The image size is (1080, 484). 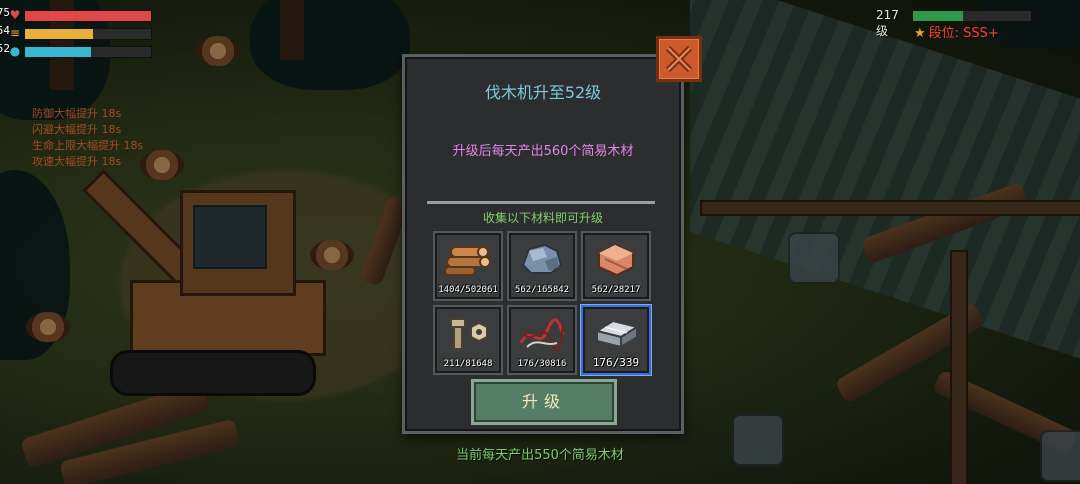 I want to click on buff-item: 攻速大幅提升 18s, so click(x=77, y=161).